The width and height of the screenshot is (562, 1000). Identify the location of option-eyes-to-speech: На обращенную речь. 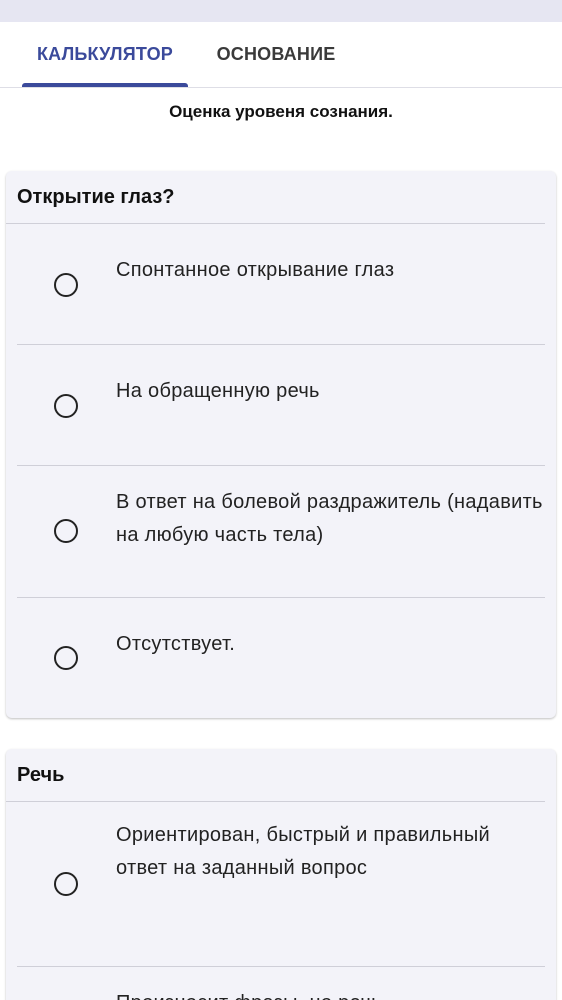
(281, 405).